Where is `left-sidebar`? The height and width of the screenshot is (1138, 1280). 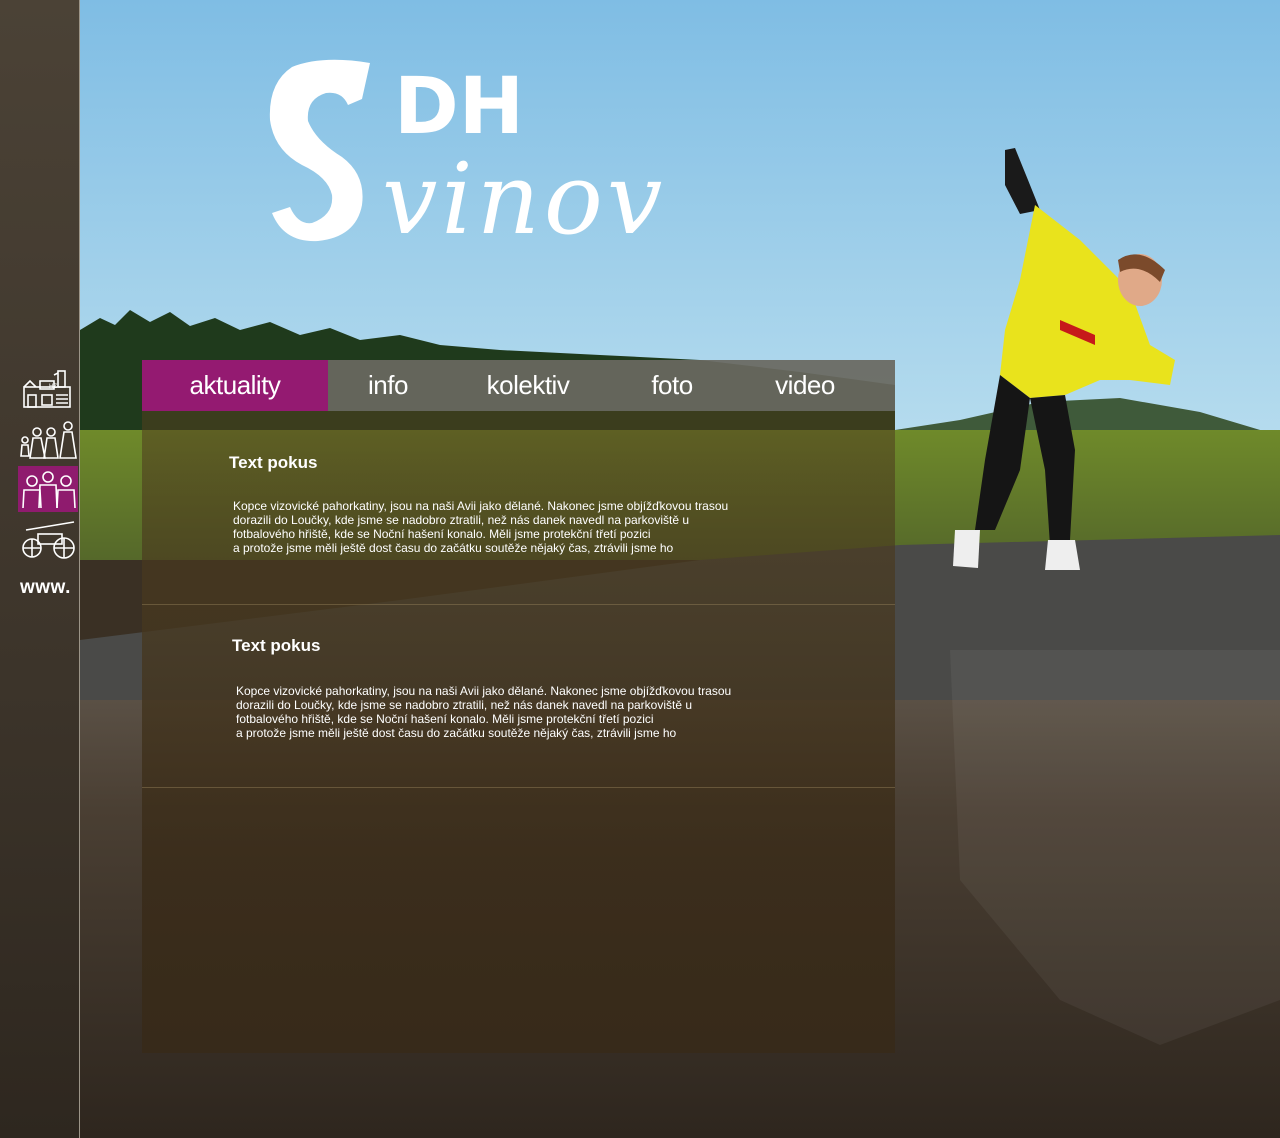 left-sidebar is located at coordinates (40, 569).